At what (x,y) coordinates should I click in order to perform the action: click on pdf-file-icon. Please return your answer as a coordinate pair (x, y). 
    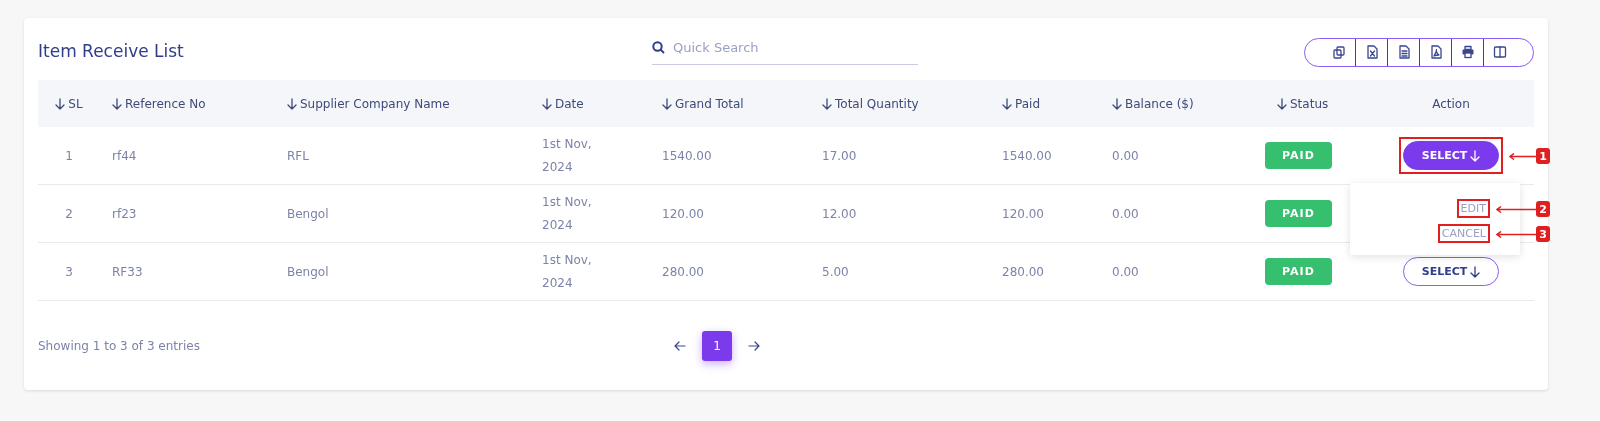
    Looking at the image, I should click on (1435, 52).